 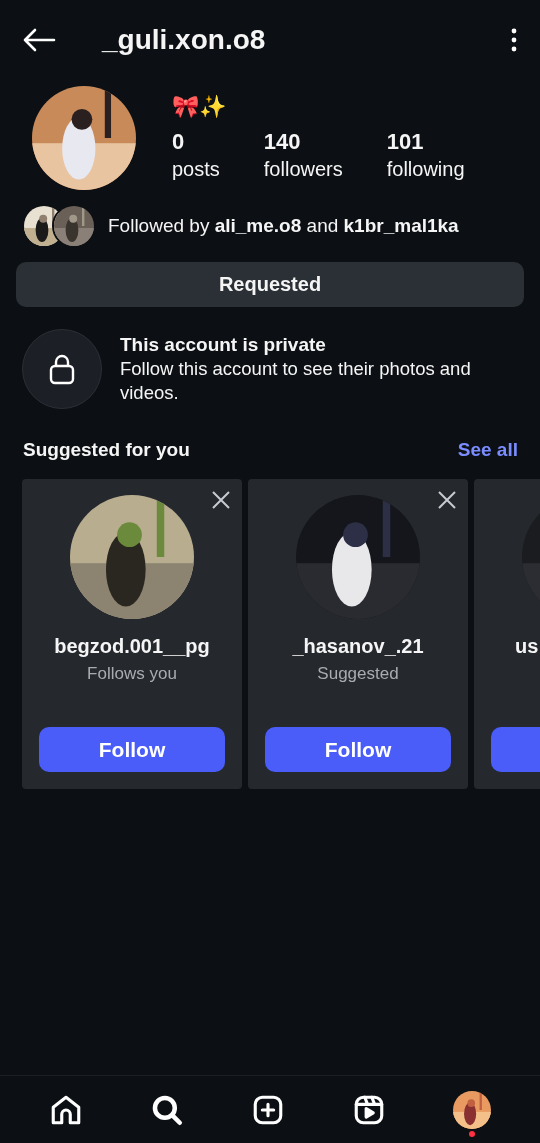 What do you see at coordinates (62, 369) in the screenshot?
I see `lock-icon` at bounding box center [62, 369].